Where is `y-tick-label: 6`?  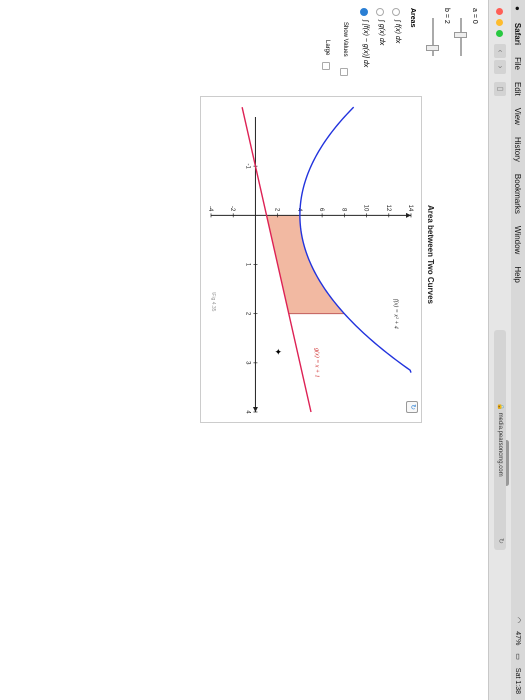
y-tick-label: 6 is located at coordinates (321, 210).